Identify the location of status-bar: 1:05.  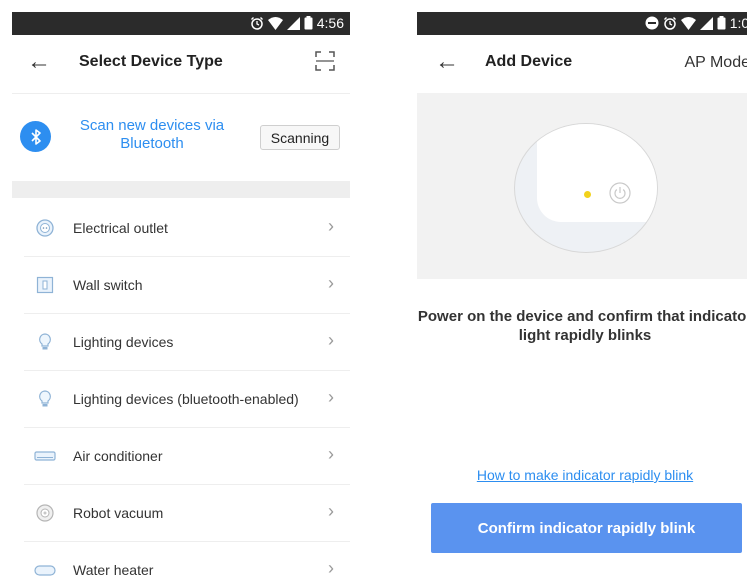
(582, 23).